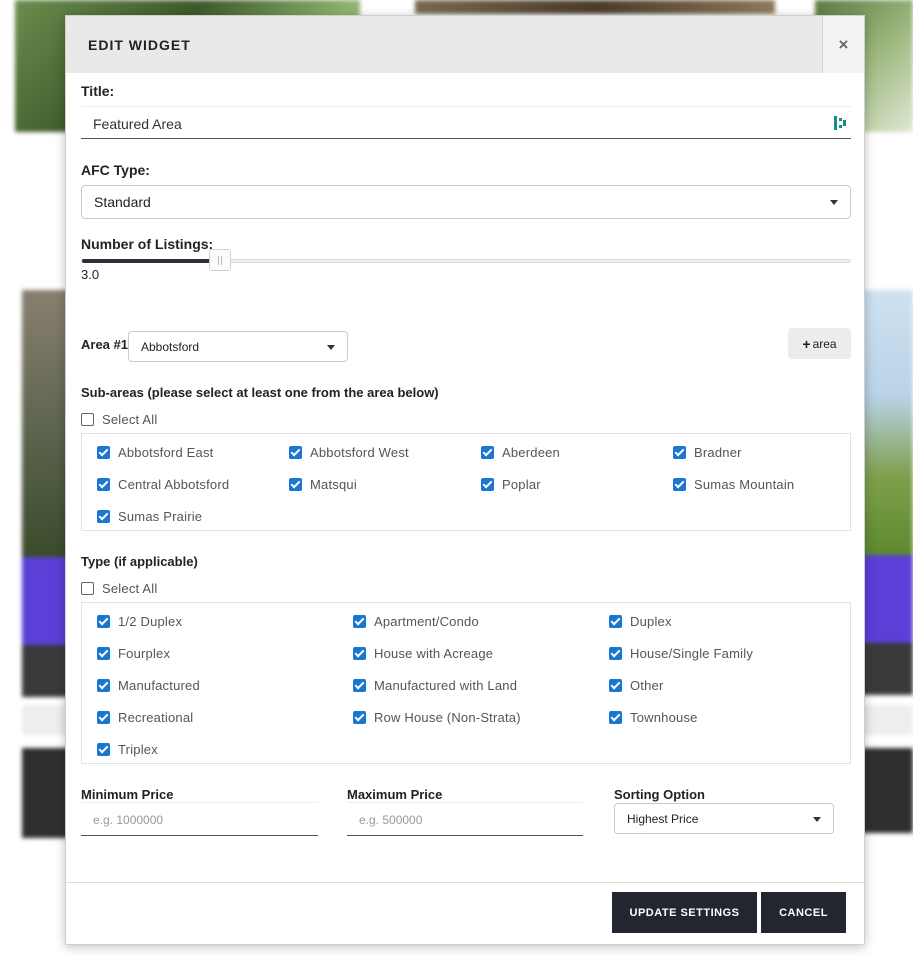 This screenshot has width=913, height=956. I want to click on types-select-all: Select All, so click(119, 588).